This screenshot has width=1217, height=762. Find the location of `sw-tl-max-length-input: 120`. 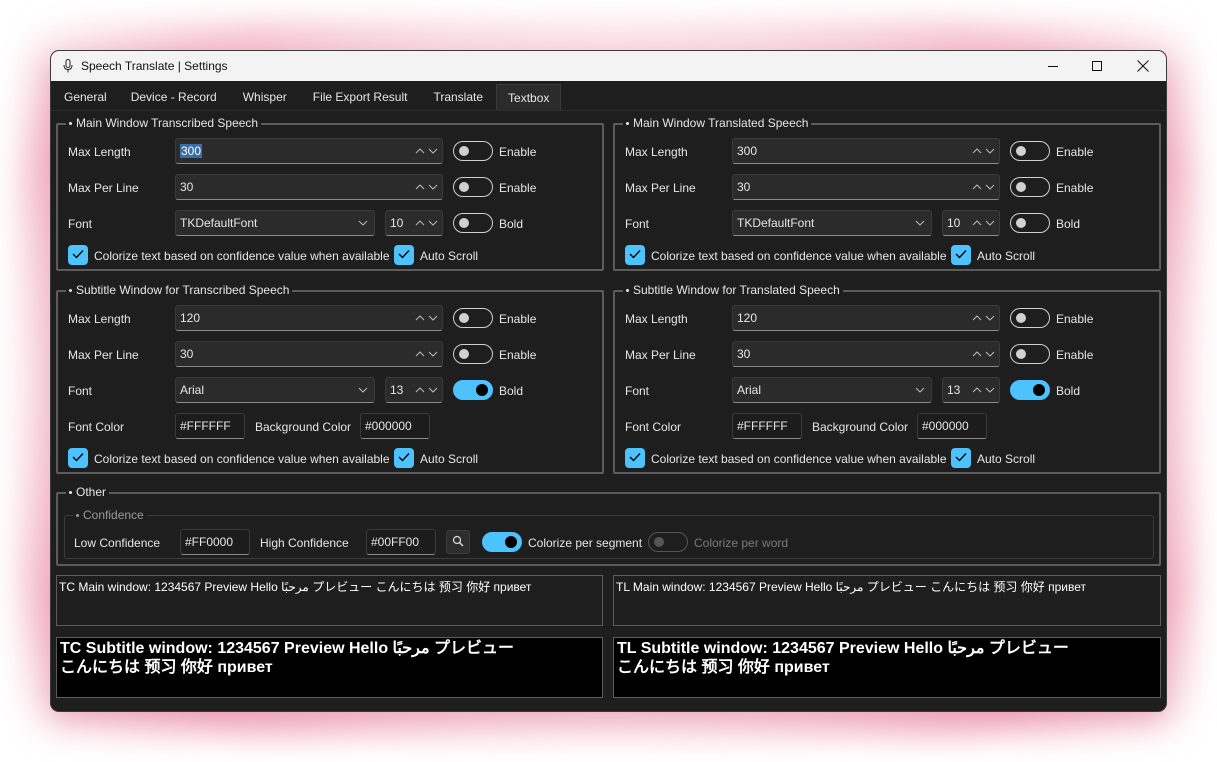

sw-tl-max-length-input: 120 is located at coordinates (866, 318).